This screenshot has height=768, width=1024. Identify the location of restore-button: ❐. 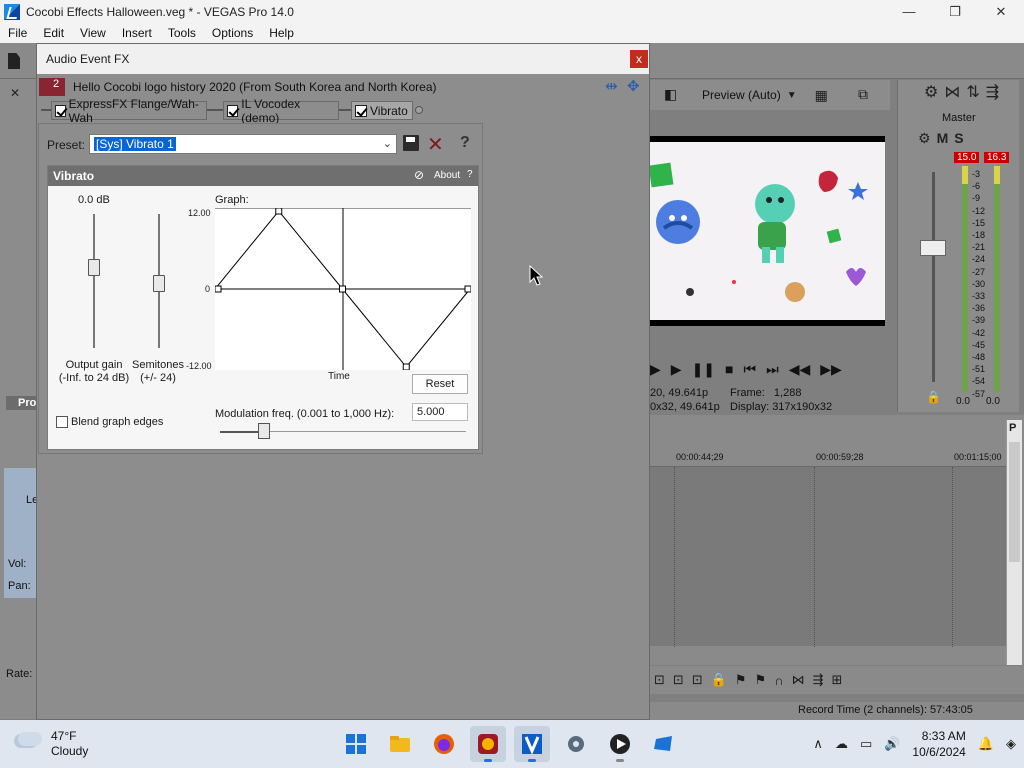
(955, 11).